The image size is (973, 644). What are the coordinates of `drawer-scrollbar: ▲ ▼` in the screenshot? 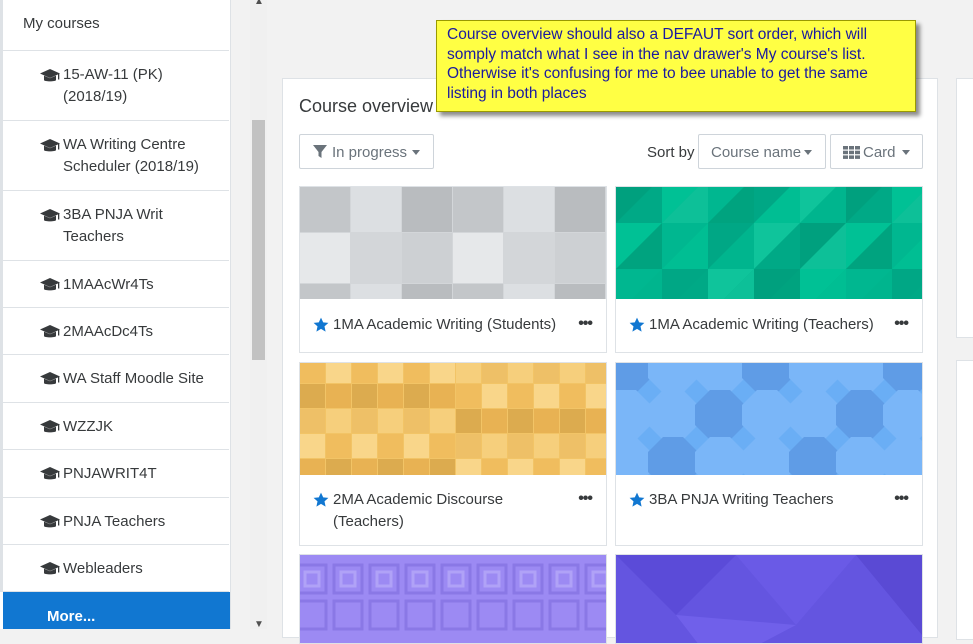 It's located at (258, 315).